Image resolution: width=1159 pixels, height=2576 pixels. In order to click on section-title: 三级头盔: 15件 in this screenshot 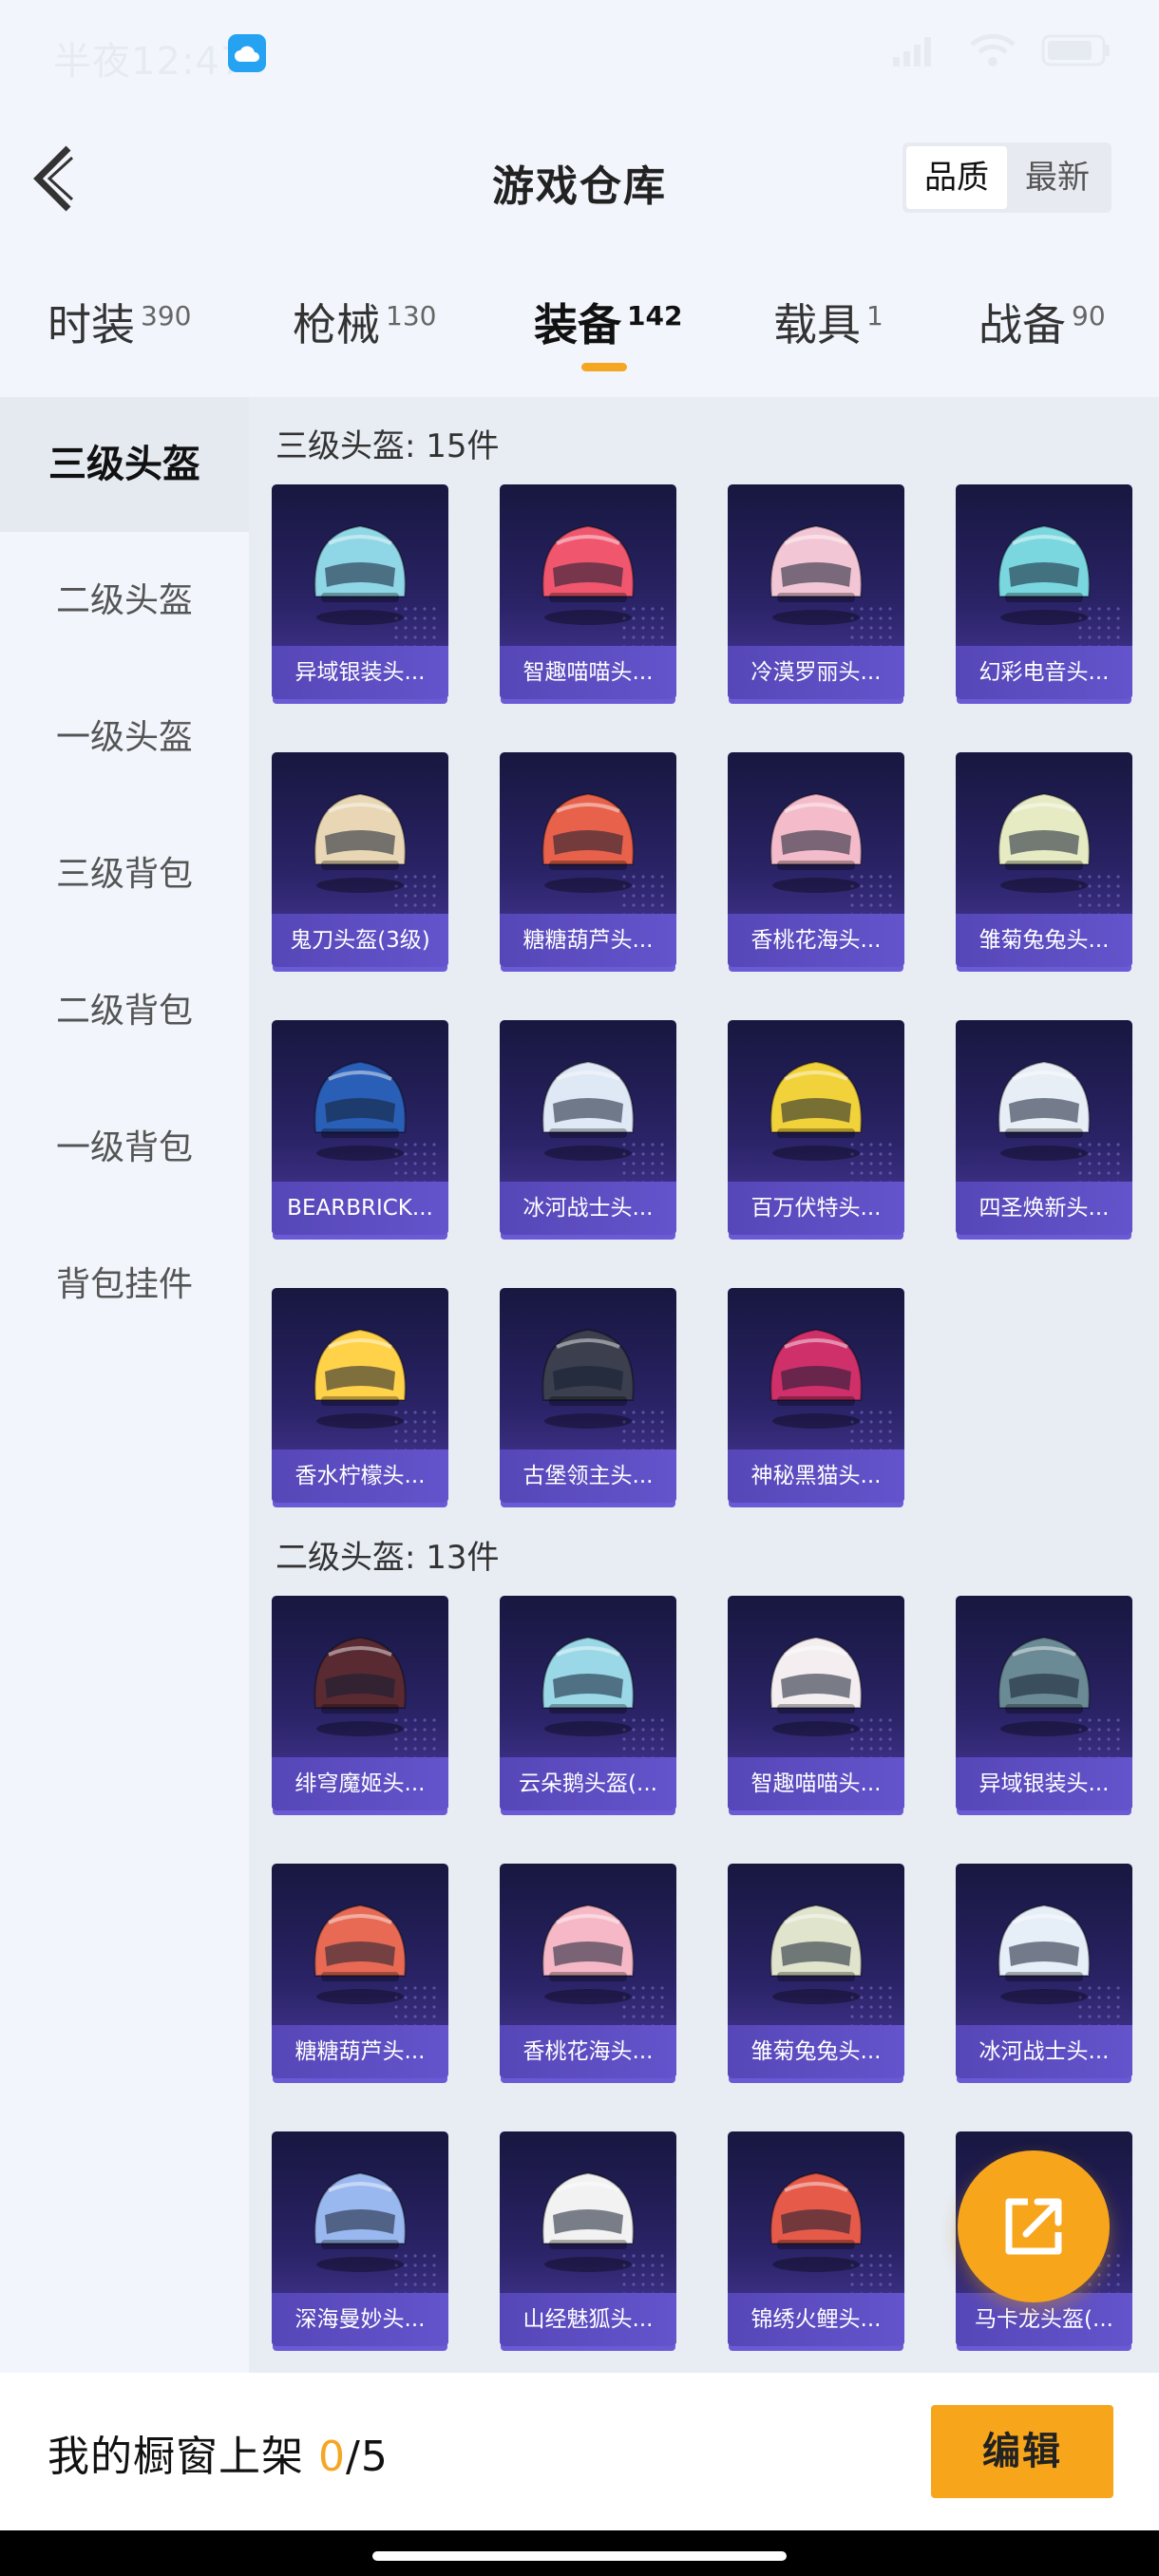, I will do `click(388, 446)`.